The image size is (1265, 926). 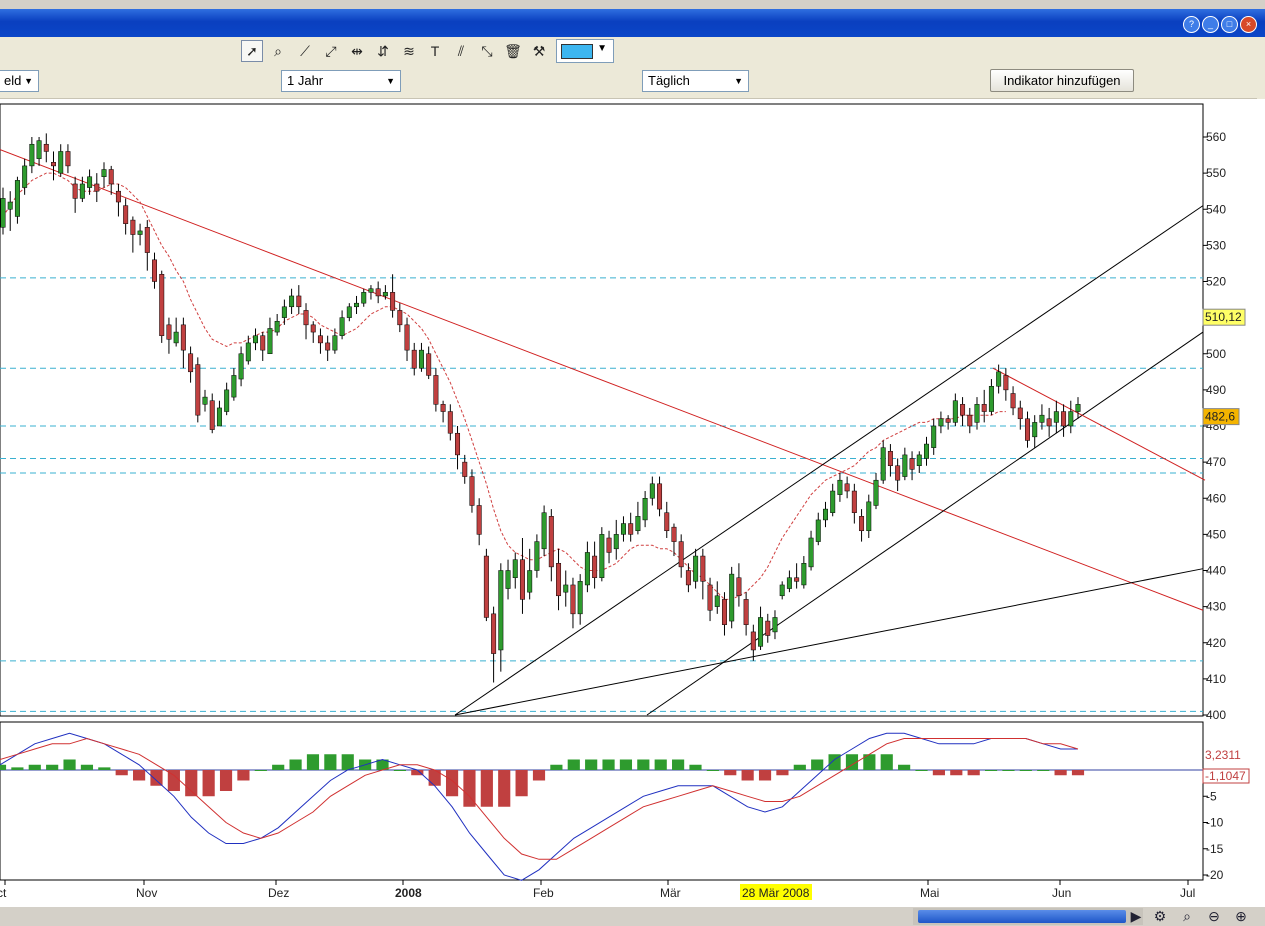 I want to click on zoom-in-icon: ⊕, so click(x=1241, y=916).